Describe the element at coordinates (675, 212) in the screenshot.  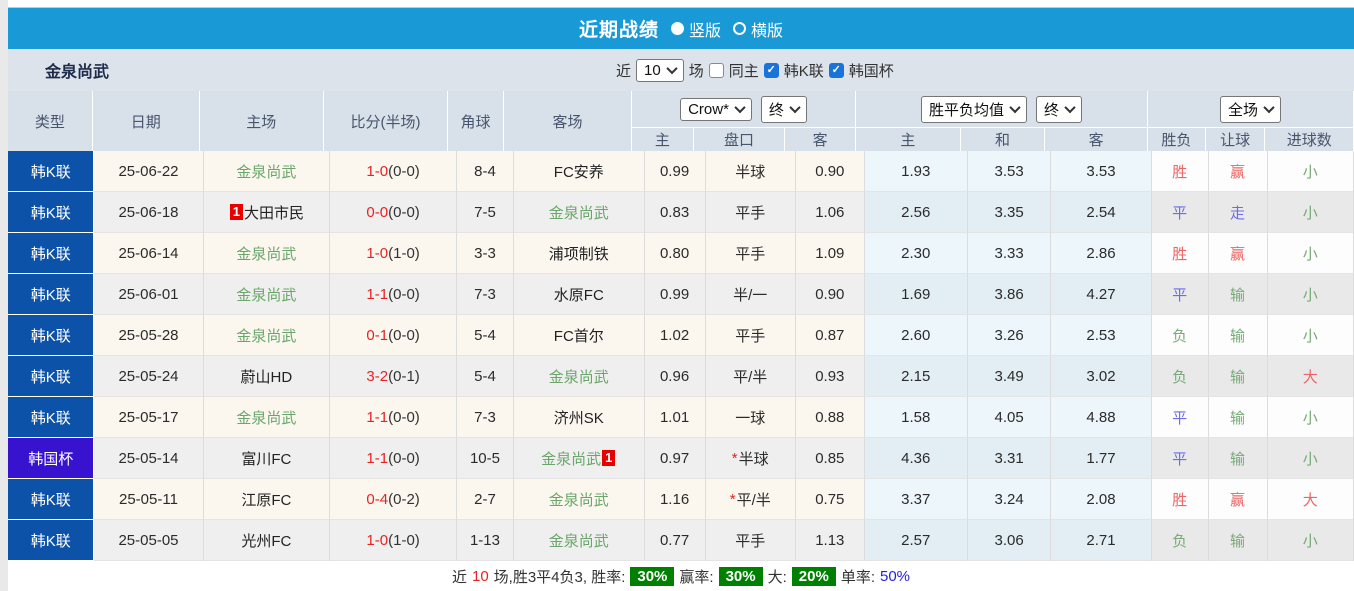
I see `handicap-home-odds-cell: 0.83` at that location.